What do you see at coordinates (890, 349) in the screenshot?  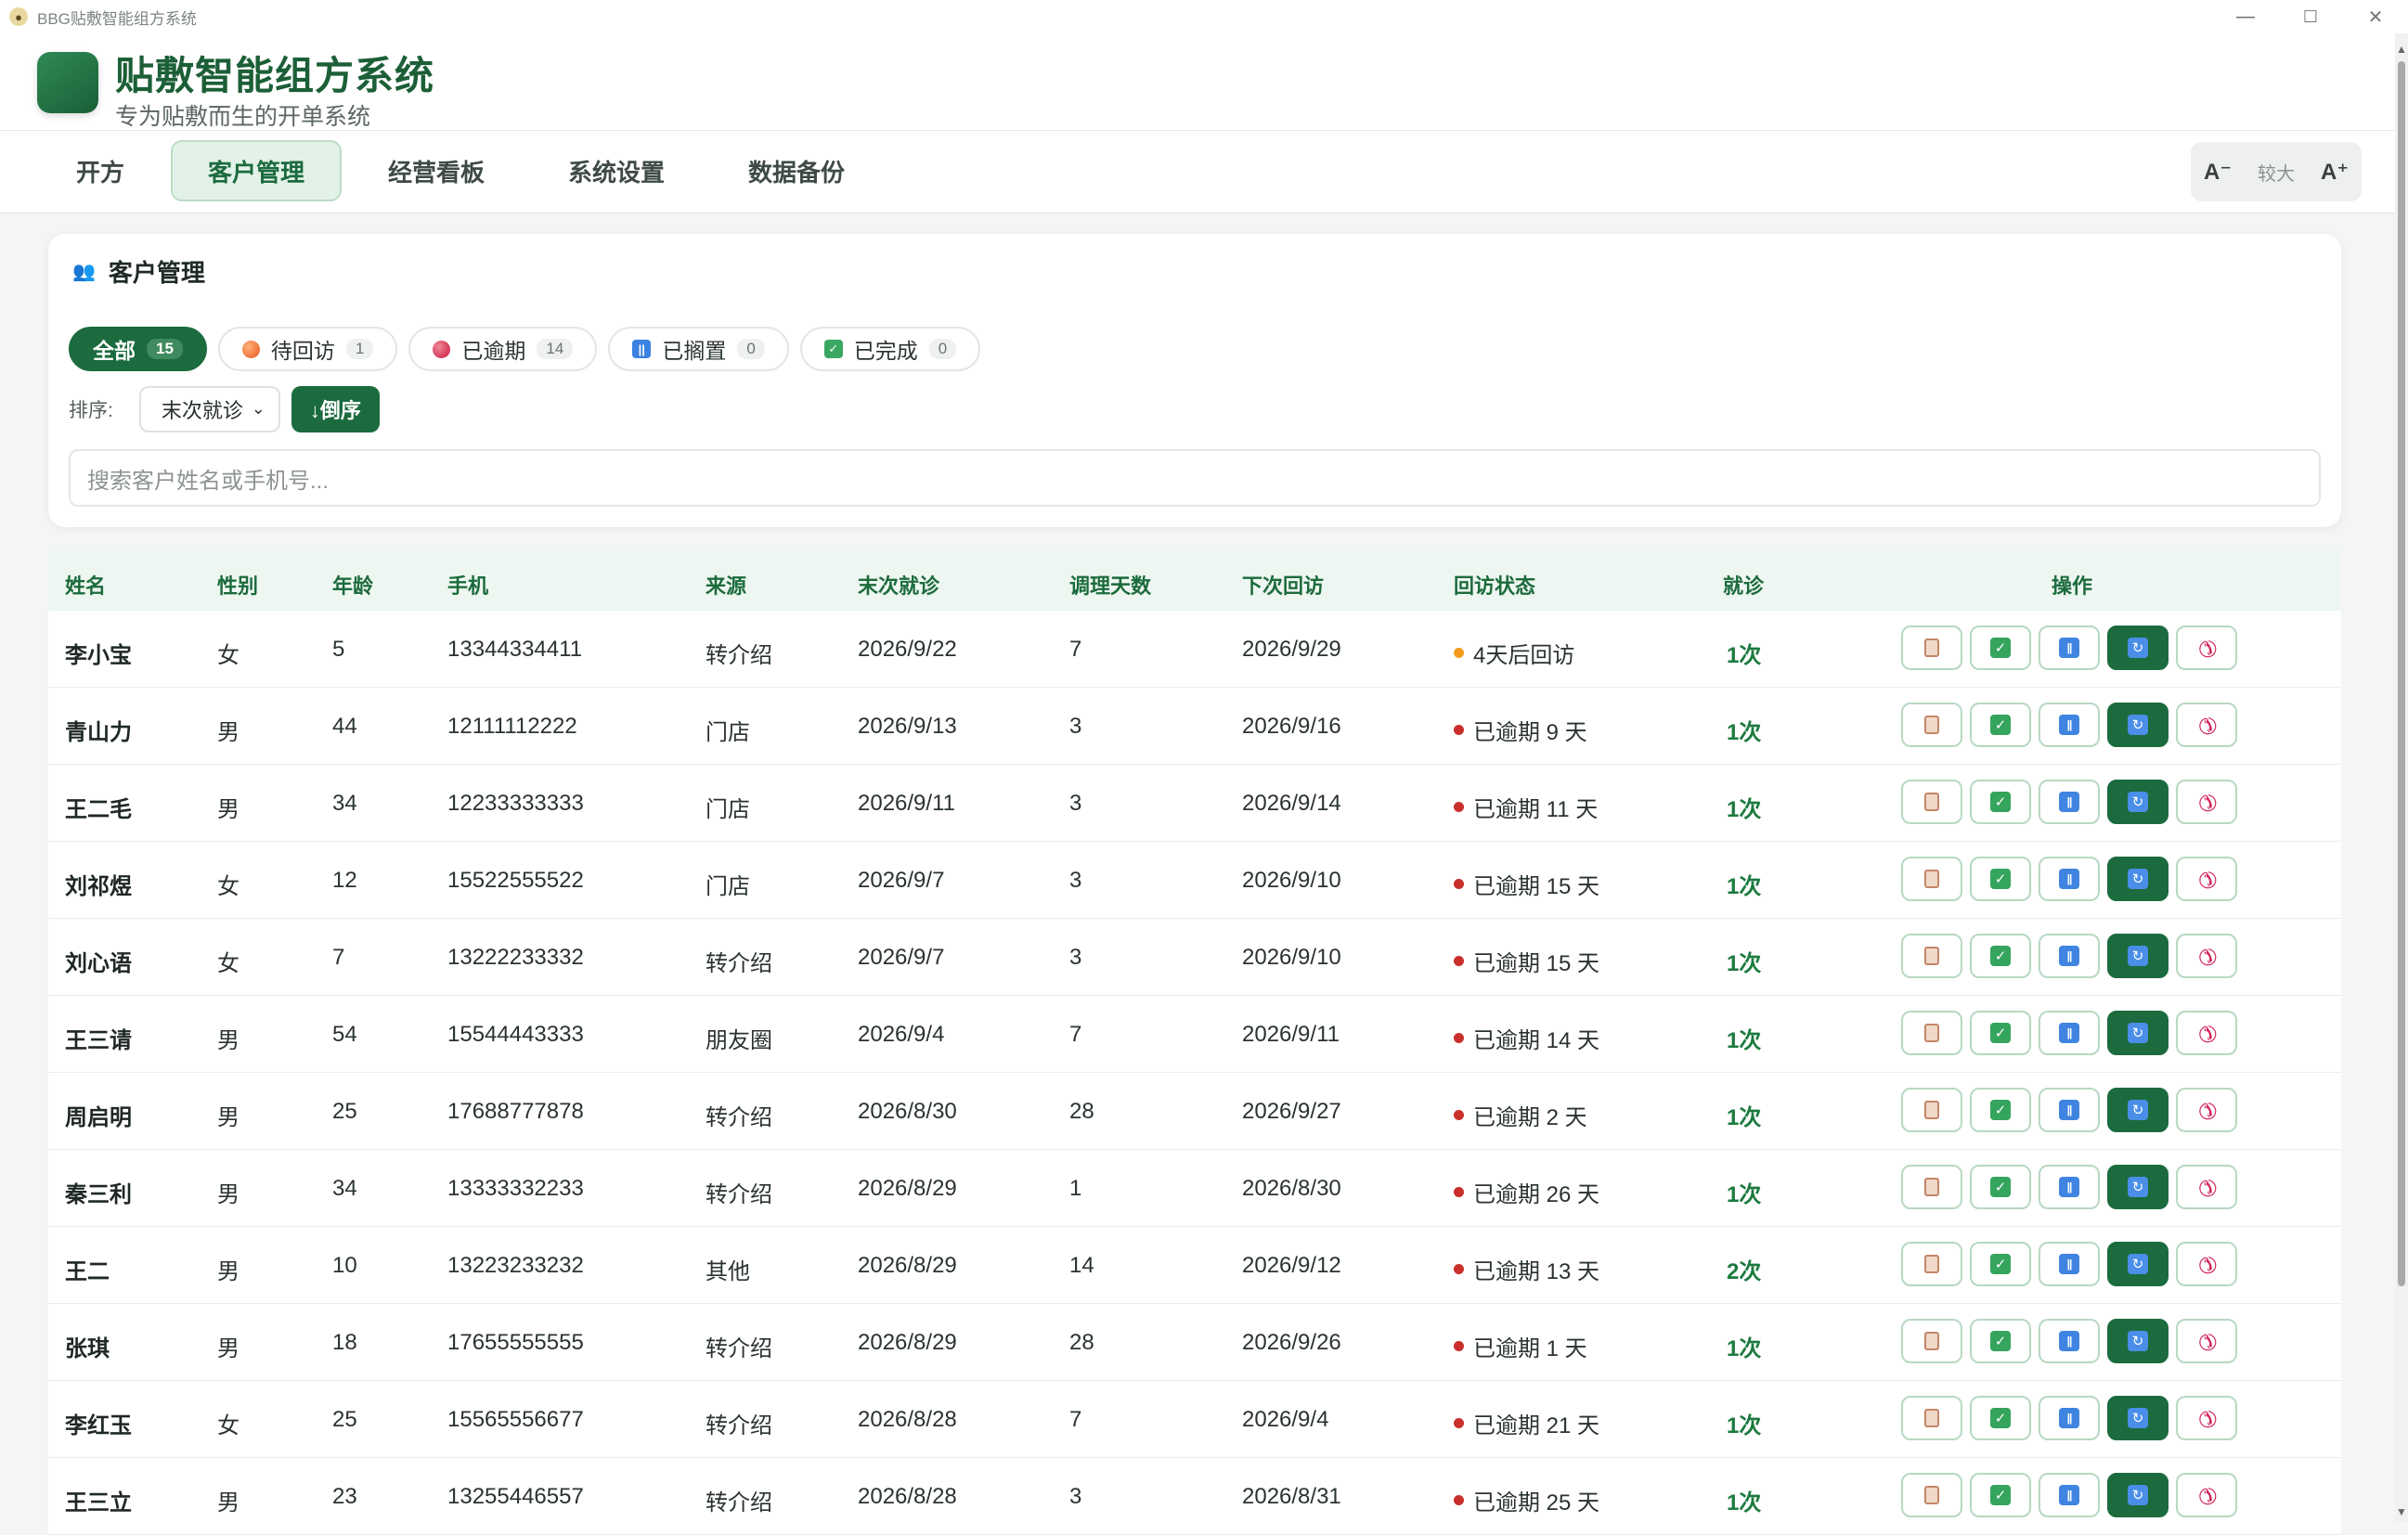 I see `filter-chip-completed: ✓ 已完成 0` at bounding box center [890, 349].